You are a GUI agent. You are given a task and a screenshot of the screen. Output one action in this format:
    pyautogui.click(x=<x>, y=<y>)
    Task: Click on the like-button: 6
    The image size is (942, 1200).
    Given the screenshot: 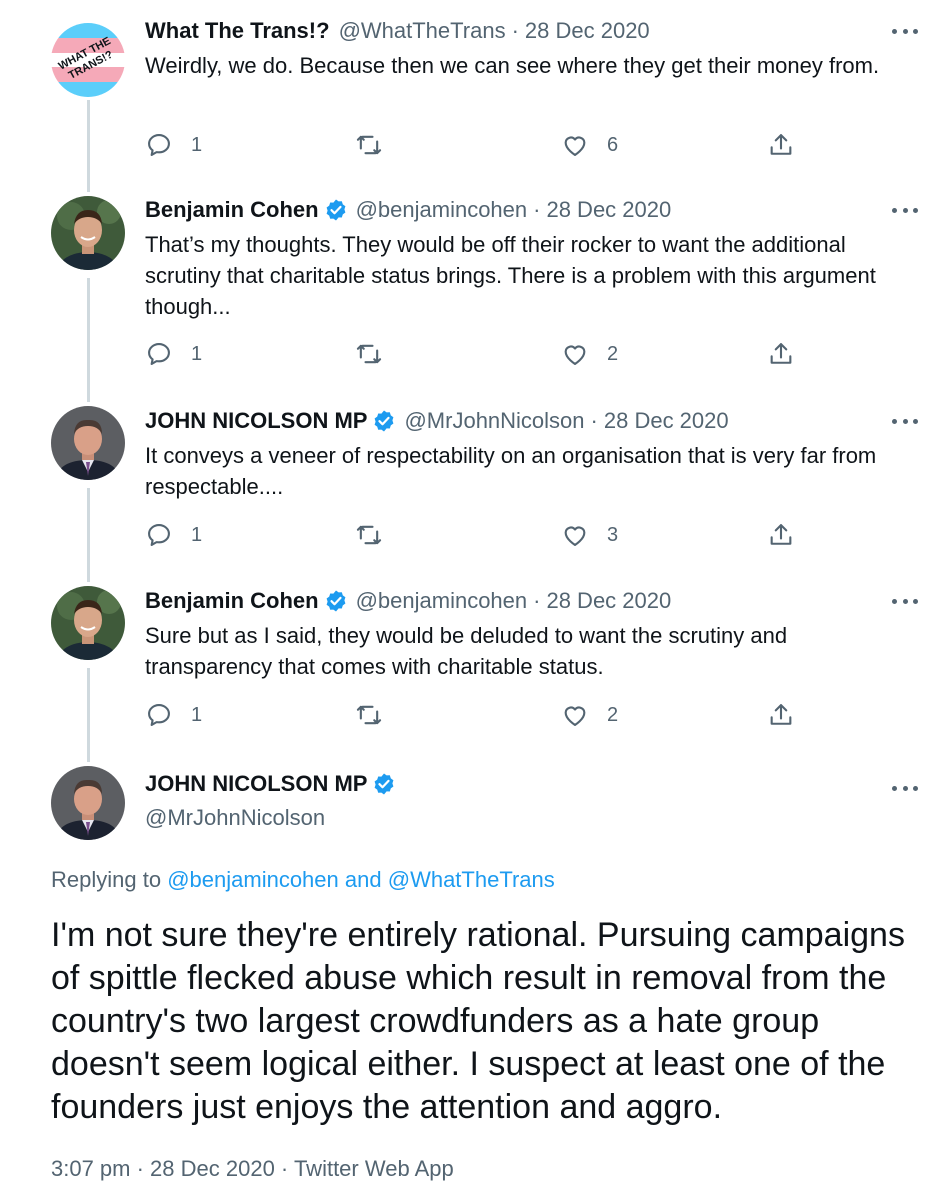 What is the action you would take?
    pyautogui.click(x=589, y=145)
    